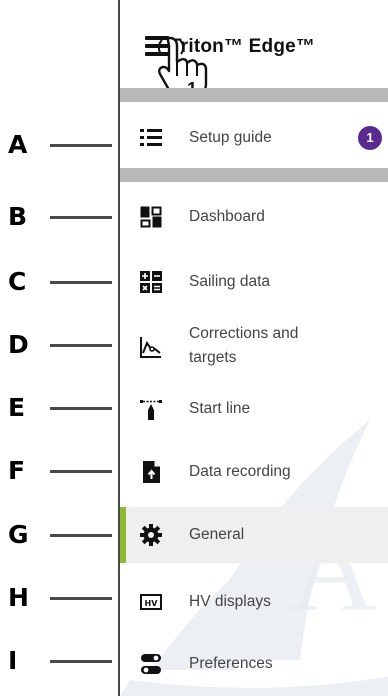  What do you see at coordinates (227, 216) in the screenshot?
I see `menu-item-label: Dashboard` at bounding box center [227, 216].